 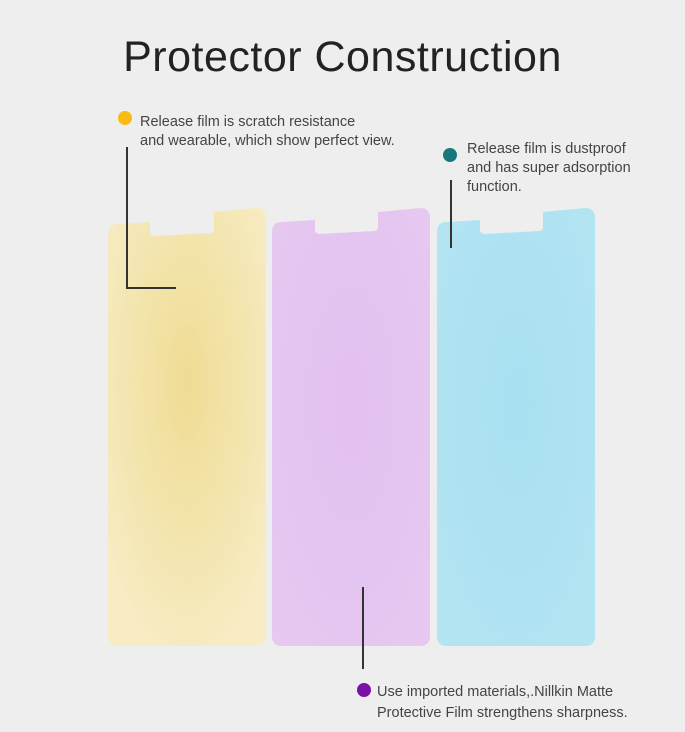 What do you see at coordinates (151, 288) in the screenshot?
I see `pointer-line-horizontal` at bounding box center [151, 288].